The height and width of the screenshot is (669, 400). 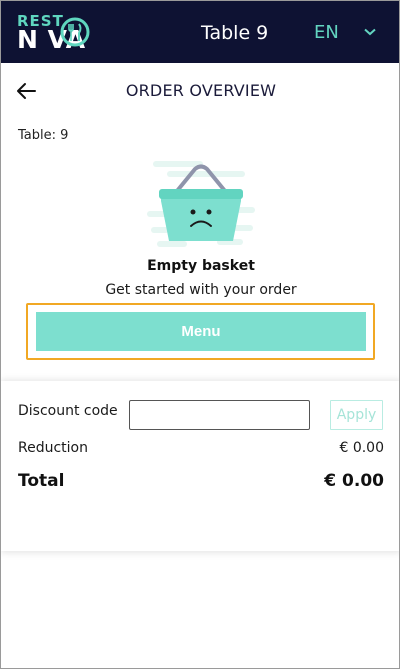 I want to click on menu-button: Menu, so click(x=201, y=331).